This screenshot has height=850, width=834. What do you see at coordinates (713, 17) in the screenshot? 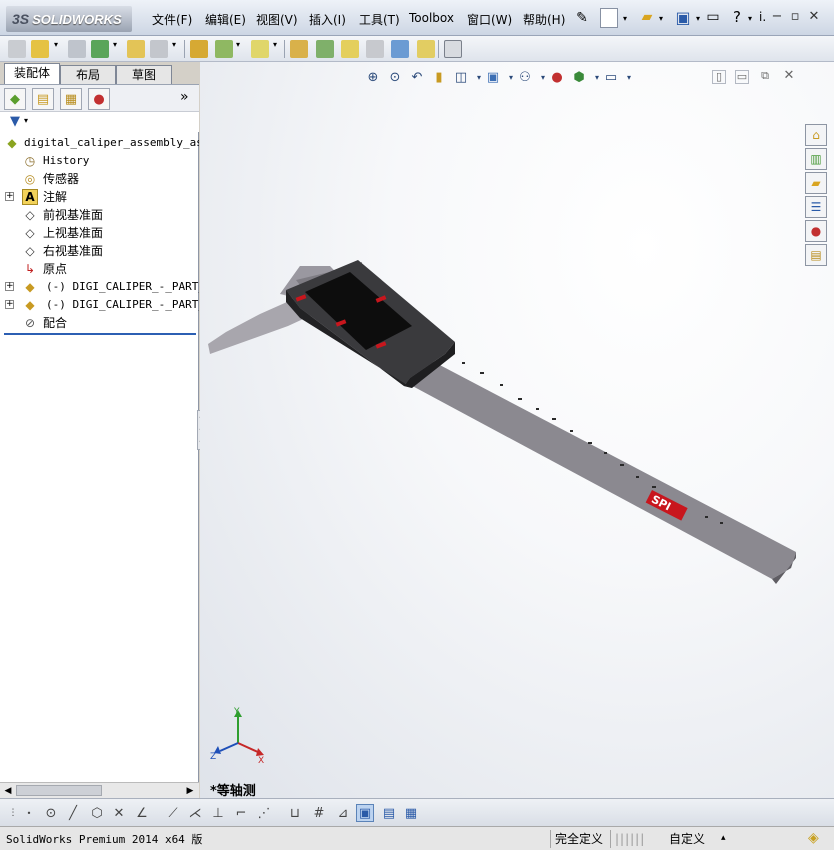
I see `print-icon: ▭` at bounding box center [713, 17].